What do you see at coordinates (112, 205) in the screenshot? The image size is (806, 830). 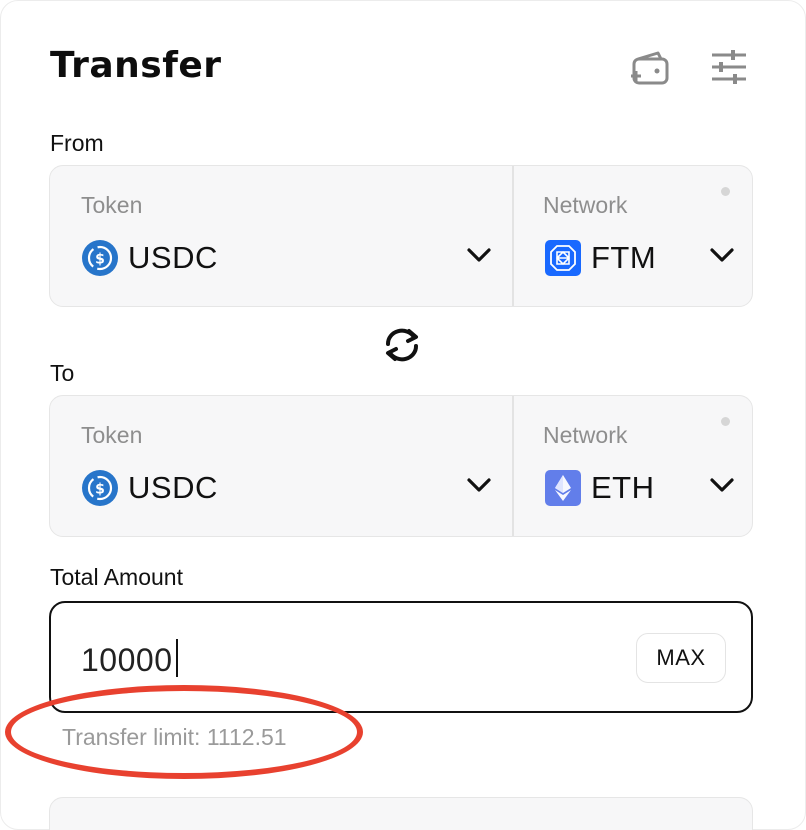 I see `from-token-label: Token` at bounding box center [112, 205].